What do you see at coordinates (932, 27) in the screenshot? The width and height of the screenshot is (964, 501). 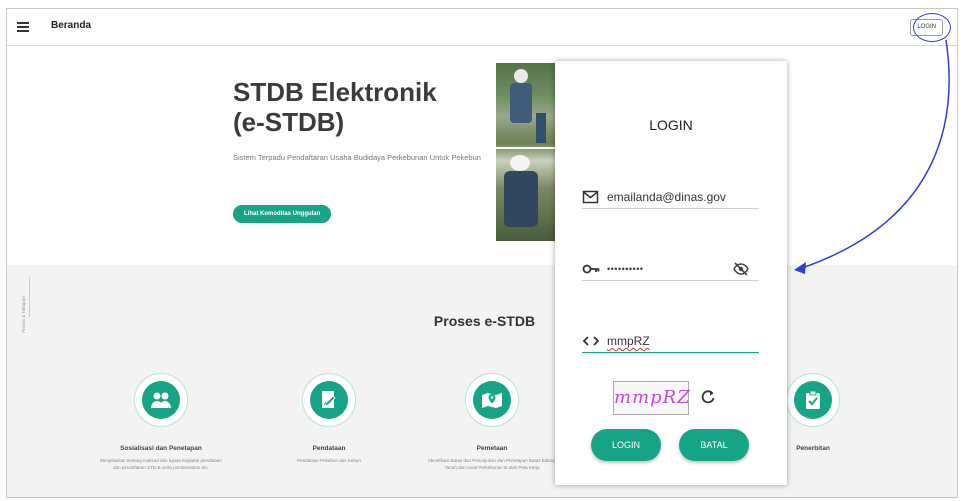 I see `highlight-circle` at bounding box center [932, 27].